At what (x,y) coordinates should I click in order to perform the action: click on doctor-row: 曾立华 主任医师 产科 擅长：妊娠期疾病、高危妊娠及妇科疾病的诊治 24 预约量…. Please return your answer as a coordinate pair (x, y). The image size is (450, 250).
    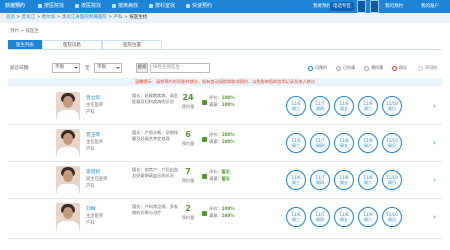
    Looking at the image, I should click on (225, 106).